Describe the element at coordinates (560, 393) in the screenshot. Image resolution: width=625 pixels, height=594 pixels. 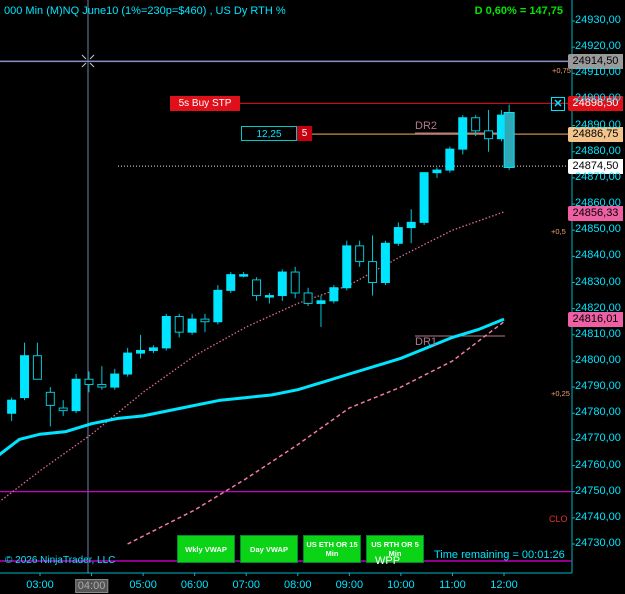
I see `pct-025-label: +0,25` at that location.